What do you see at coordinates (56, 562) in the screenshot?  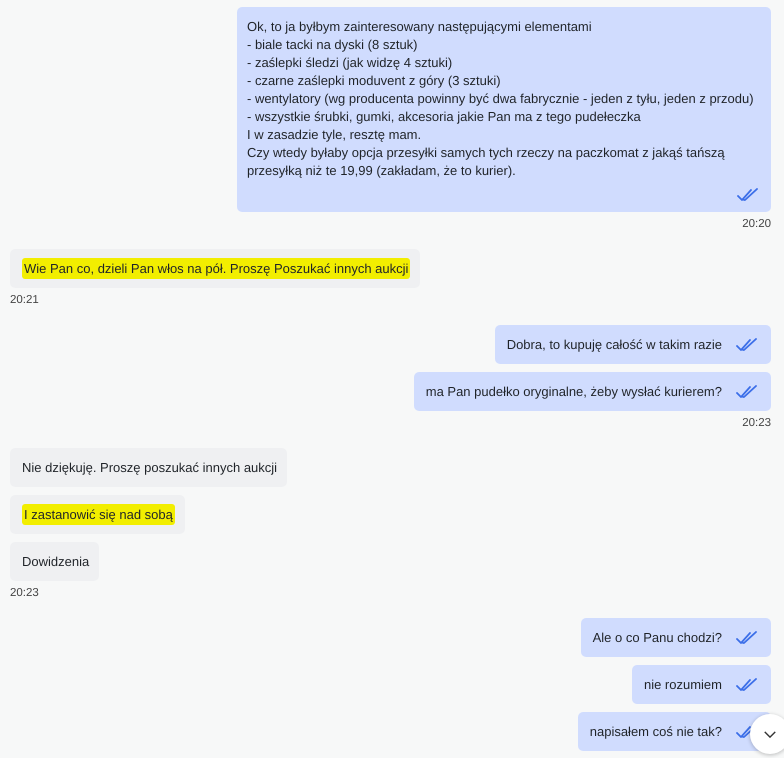 I see `message-text: Dowidzenia` at bounding box center [56, 562].